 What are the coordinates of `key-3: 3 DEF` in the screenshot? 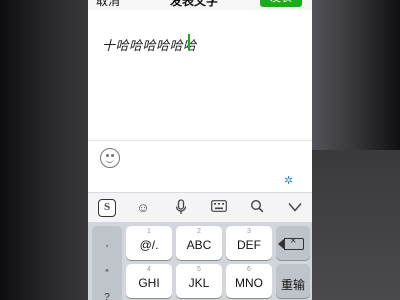 It's located at (249, 243).